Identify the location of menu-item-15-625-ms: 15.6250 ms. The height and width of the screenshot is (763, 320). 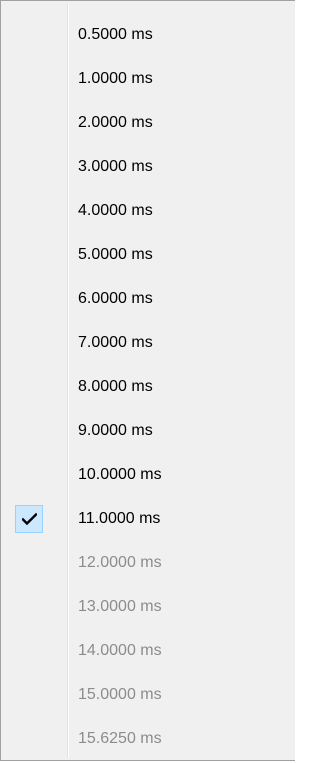
(148, 739).